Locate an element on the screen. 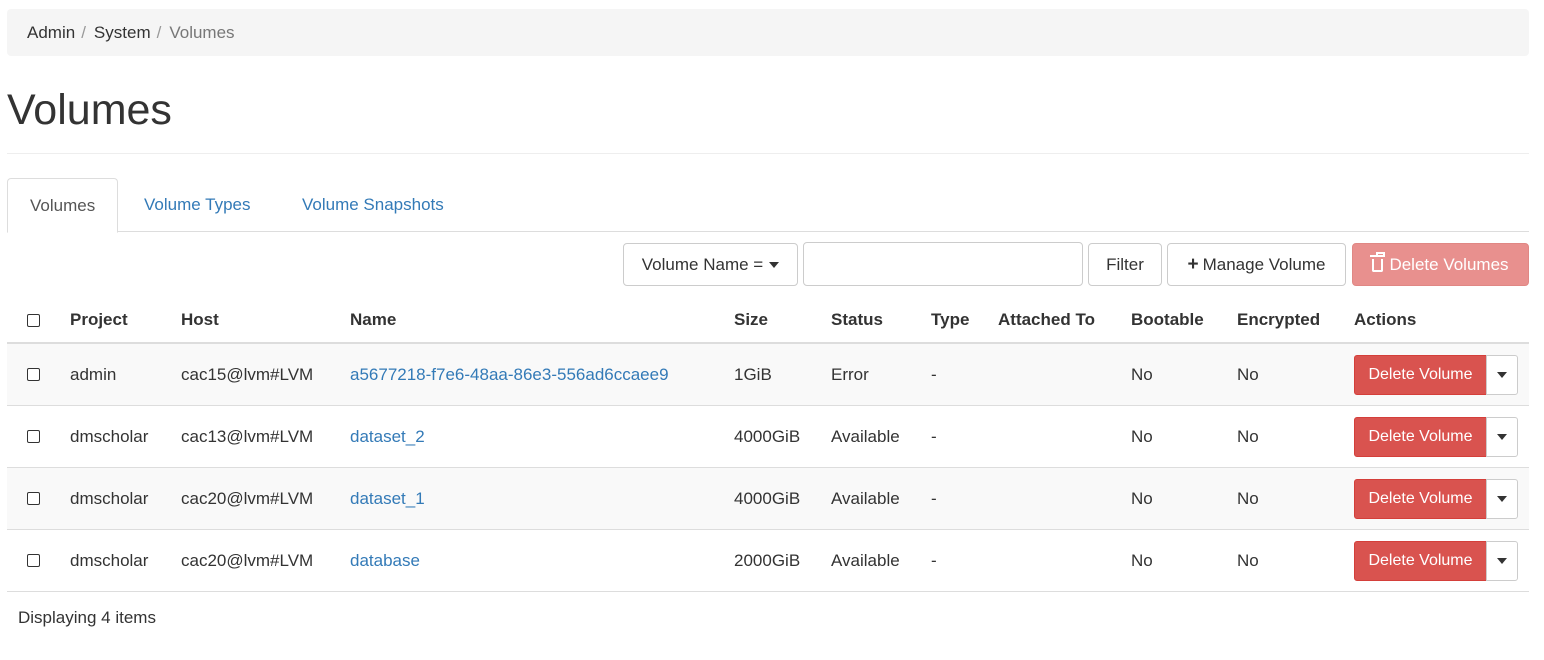 This screenshot has height=660, width=1544. column-header-actions: Actions is located at coordinates (1385, 319).